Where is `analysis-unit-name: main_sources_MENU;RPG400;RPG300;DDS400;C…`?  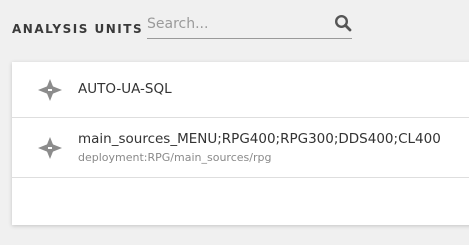
analysis-unit-name: main_sources_MENU;RPG400;RPG300;DDS400;C… is located at coordinates (259, 139).